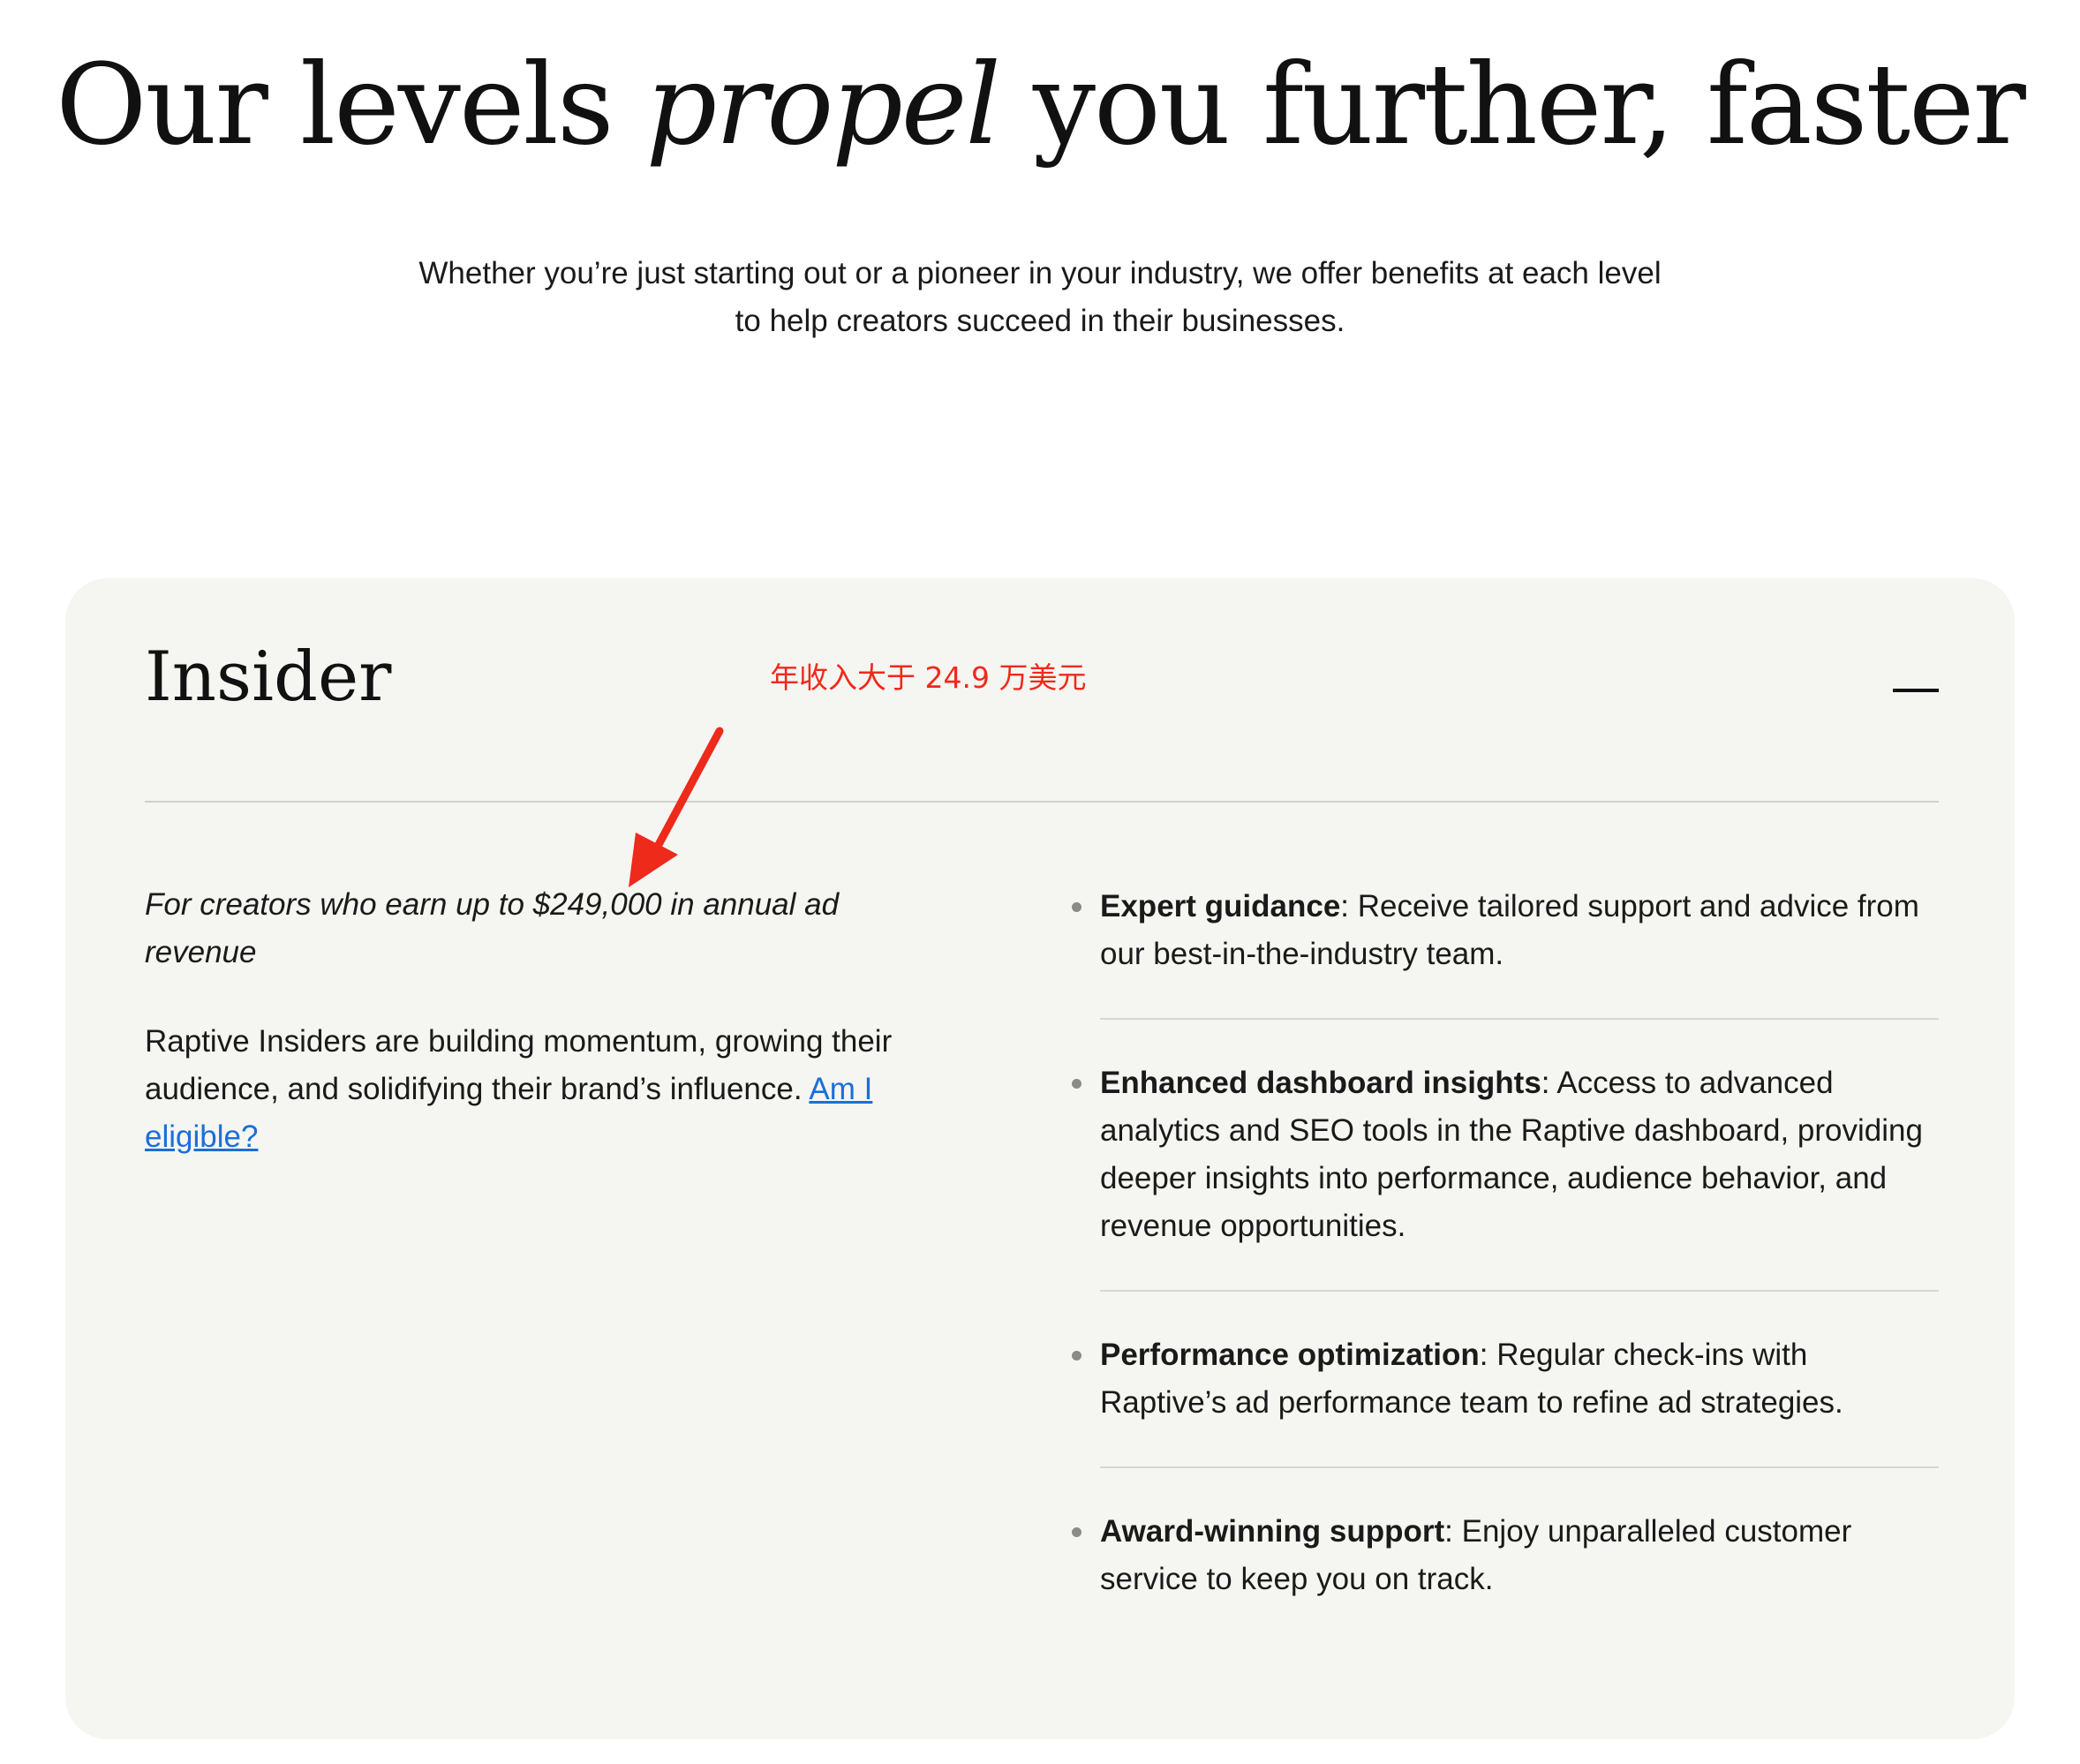 The height and width of the screenshot is (1764, 2080). I want to click on benefit-title: Expert guidance, so click(1220, 906).